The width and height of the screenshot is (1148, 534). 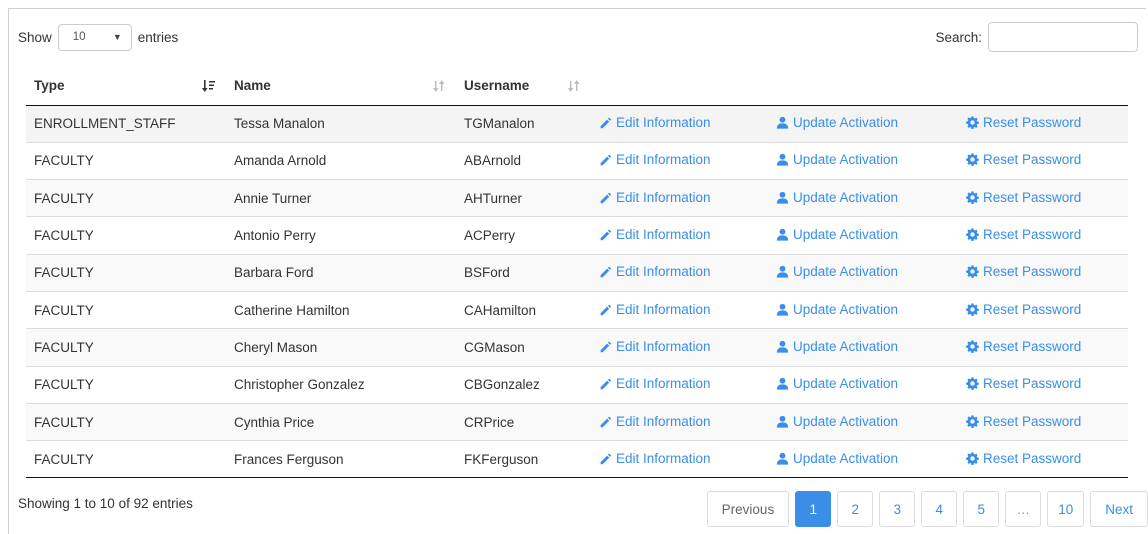 What do you see at coordinates (1066, 509) in the screenshot?
I see `page-button: 10` at bounding box center [1066, 509].